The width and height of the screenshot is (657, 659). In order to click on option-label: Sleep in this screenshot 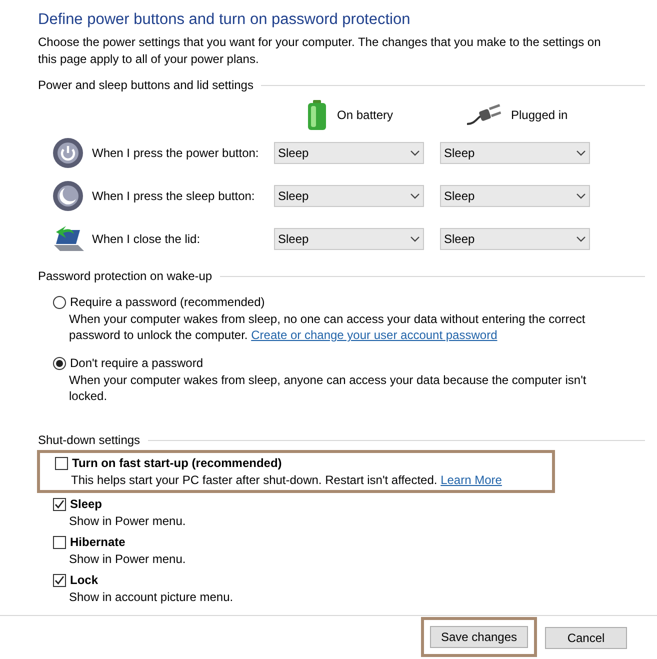, I will do `click(86, 504)`.